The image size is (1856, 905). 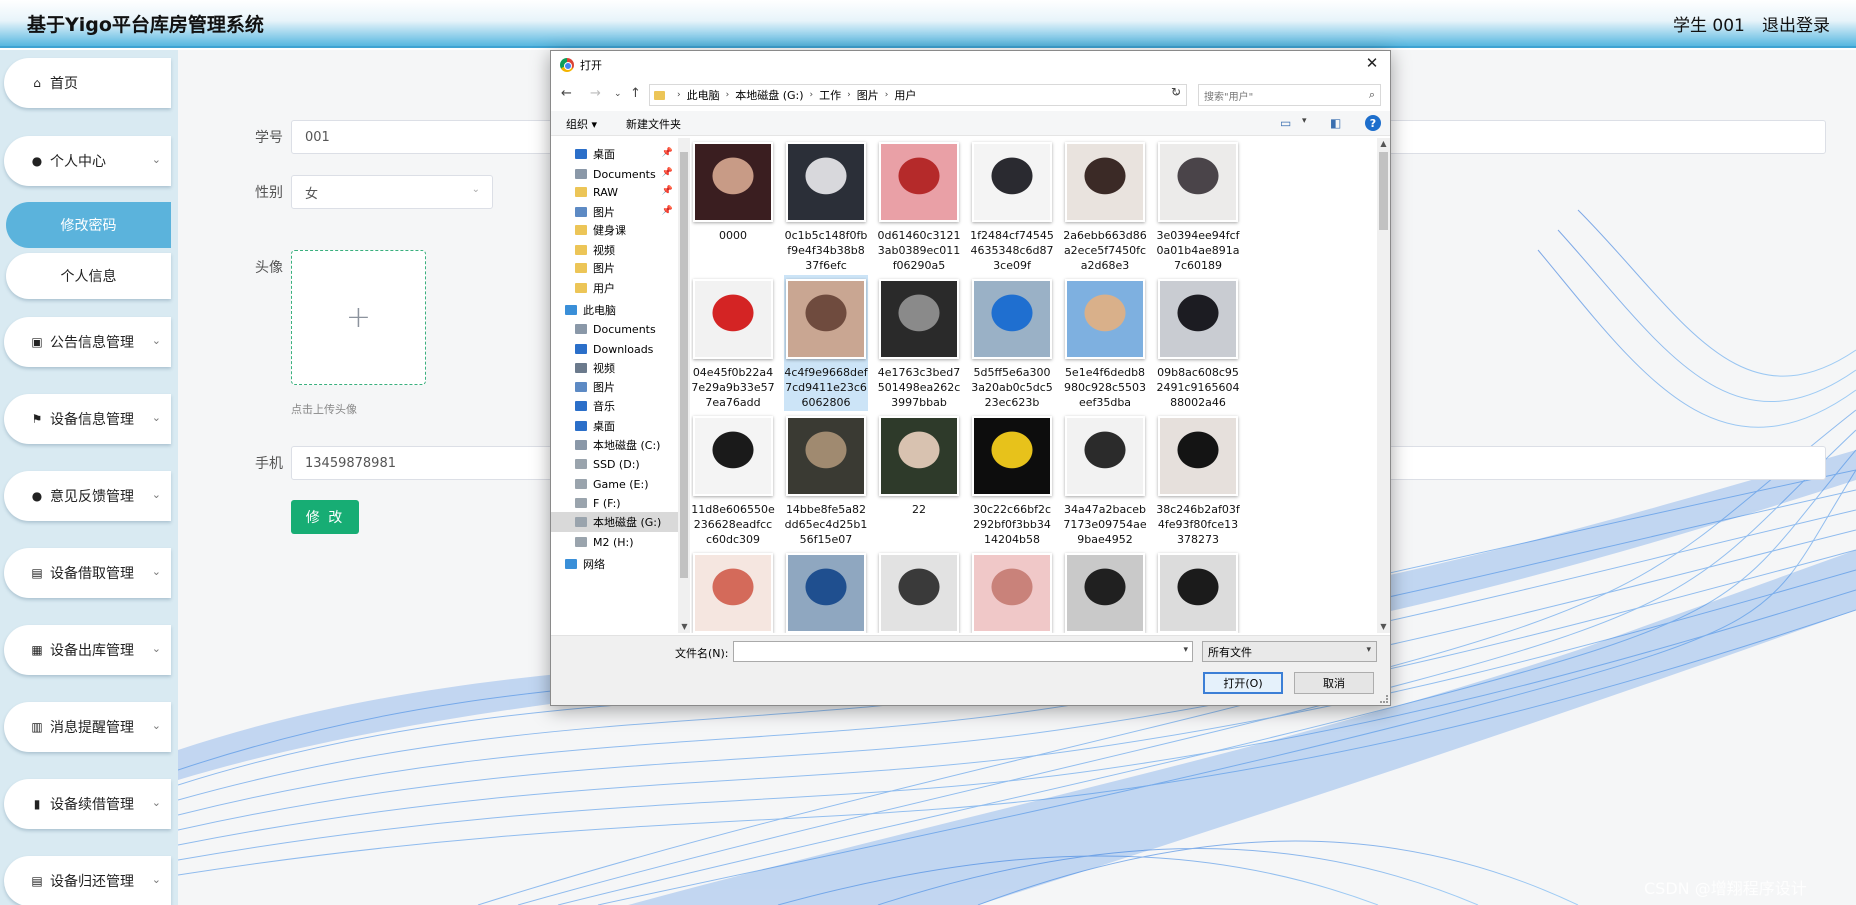 What do you see at coordinates (615, 464) in the screenshot?
I see `tree-item: SSD (D:)` at bounding box center [615, 464].